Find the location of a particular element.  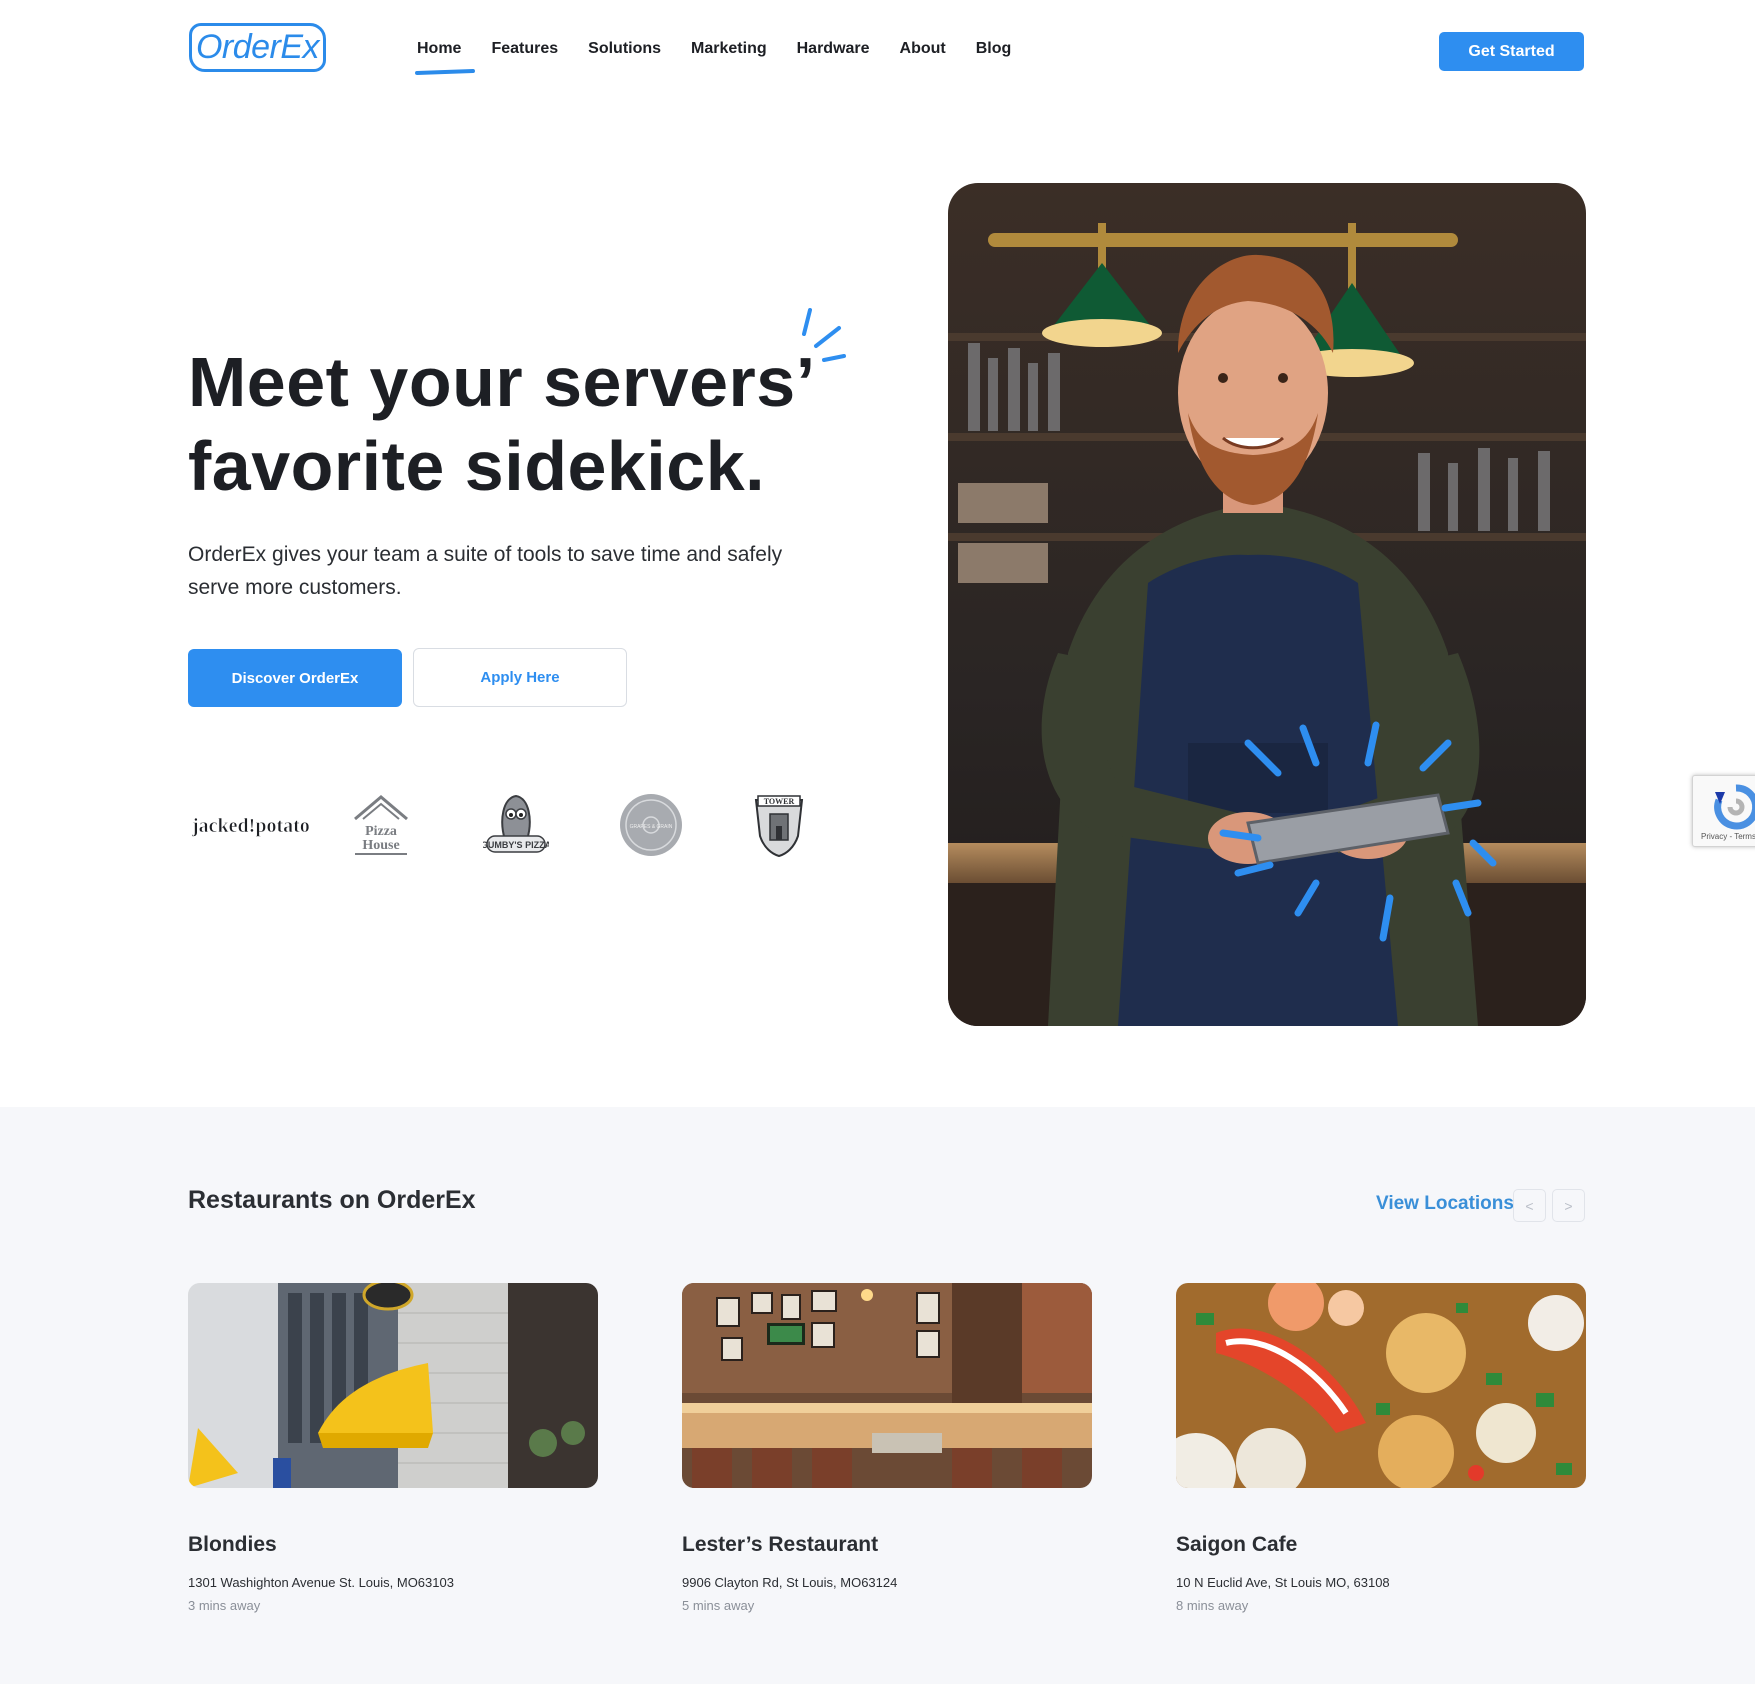

recaptcha-text: Privacy - Terms is located at coordinates (1728, 836).